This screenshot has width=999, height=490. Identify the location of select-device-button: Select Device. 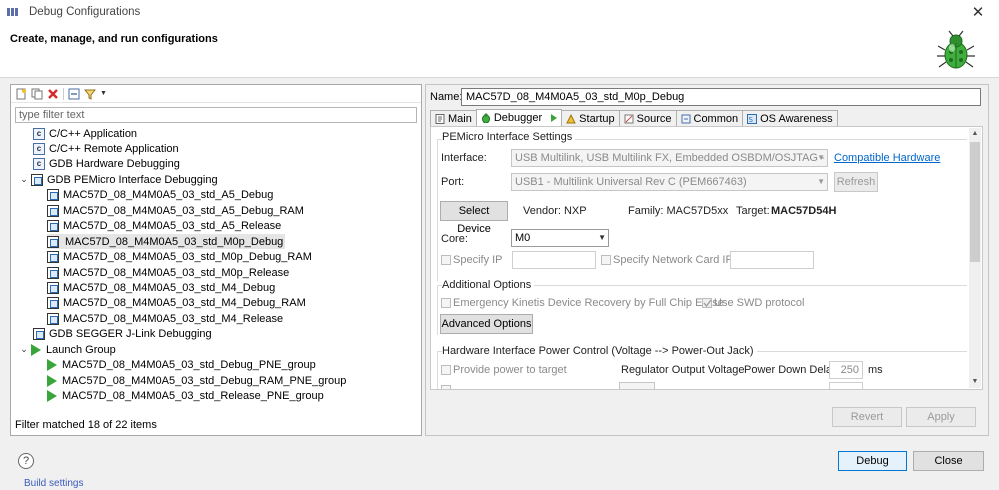
(474, 218).